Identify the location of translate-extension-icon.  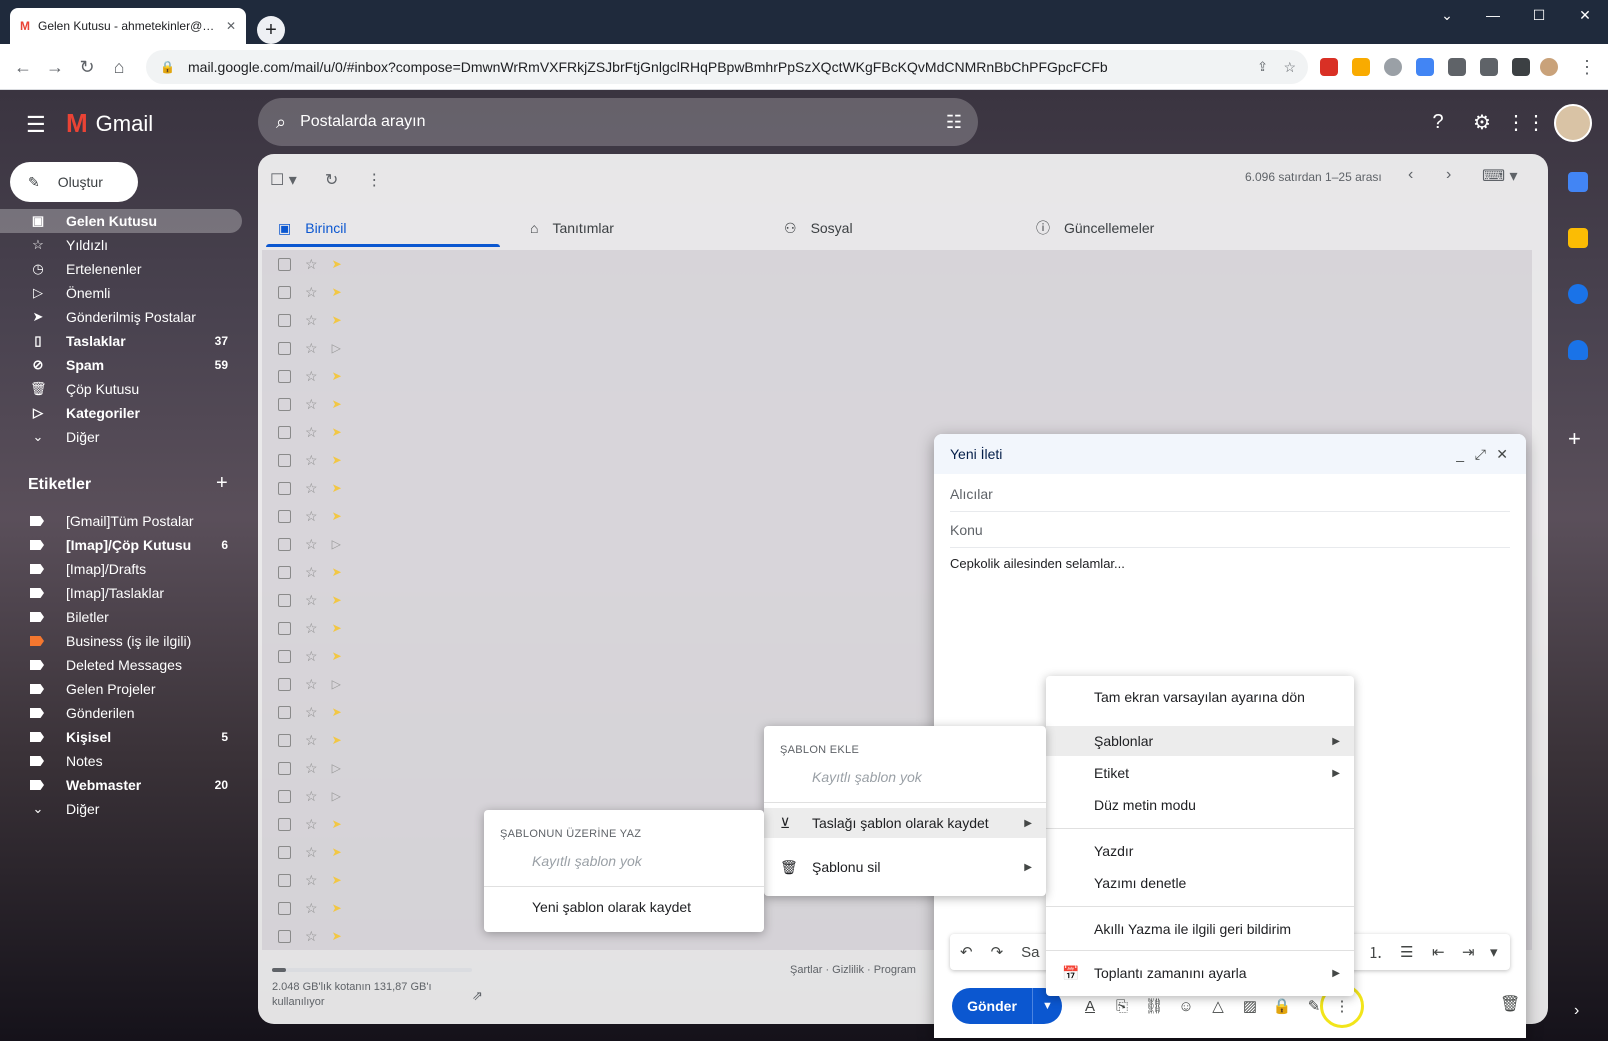
(1425, 67).